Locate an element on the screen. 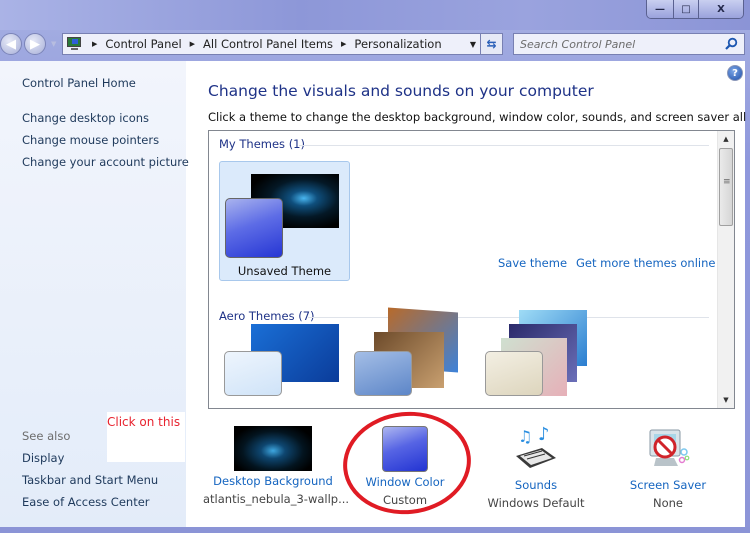 The width and height of the screenshot is (750, 533). recent-pages-dropdown: ▼ is located at coordinates (53, 44).